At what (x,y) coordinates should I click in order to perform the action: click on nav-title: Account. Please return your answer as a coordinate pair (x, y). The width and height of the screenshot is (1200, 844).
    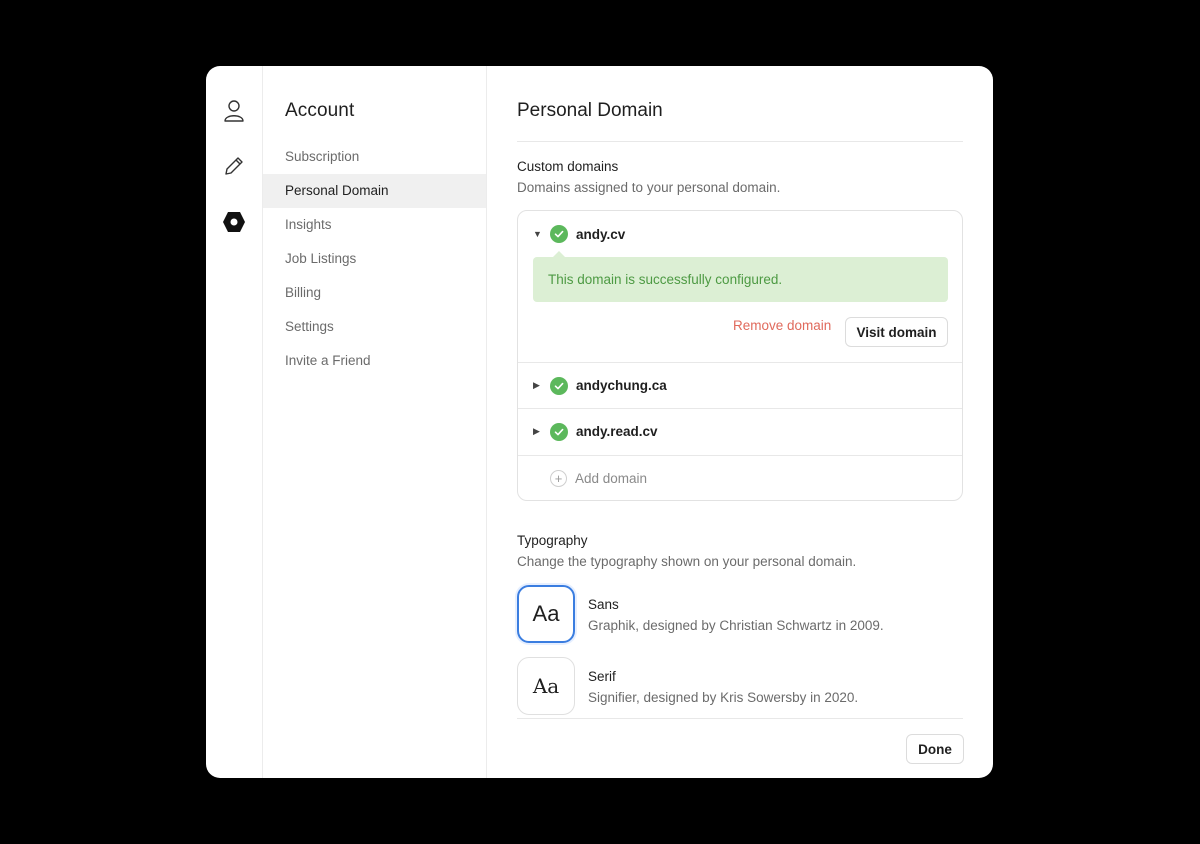
    Looking at the image, I should click on (320, 110).